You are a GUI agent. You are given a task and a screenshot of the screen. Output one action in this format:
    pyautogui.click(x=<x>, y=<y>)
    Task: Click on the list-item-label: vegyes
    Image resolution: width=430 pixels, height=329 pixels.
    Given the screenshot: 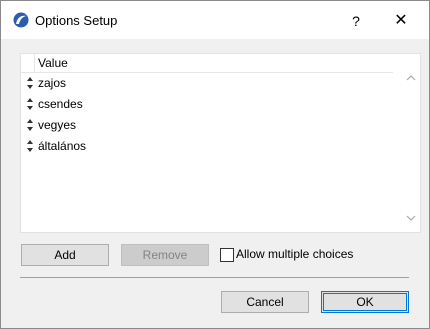 What is the action you would take?
    pyautogui.click(x=57, y=125)
    